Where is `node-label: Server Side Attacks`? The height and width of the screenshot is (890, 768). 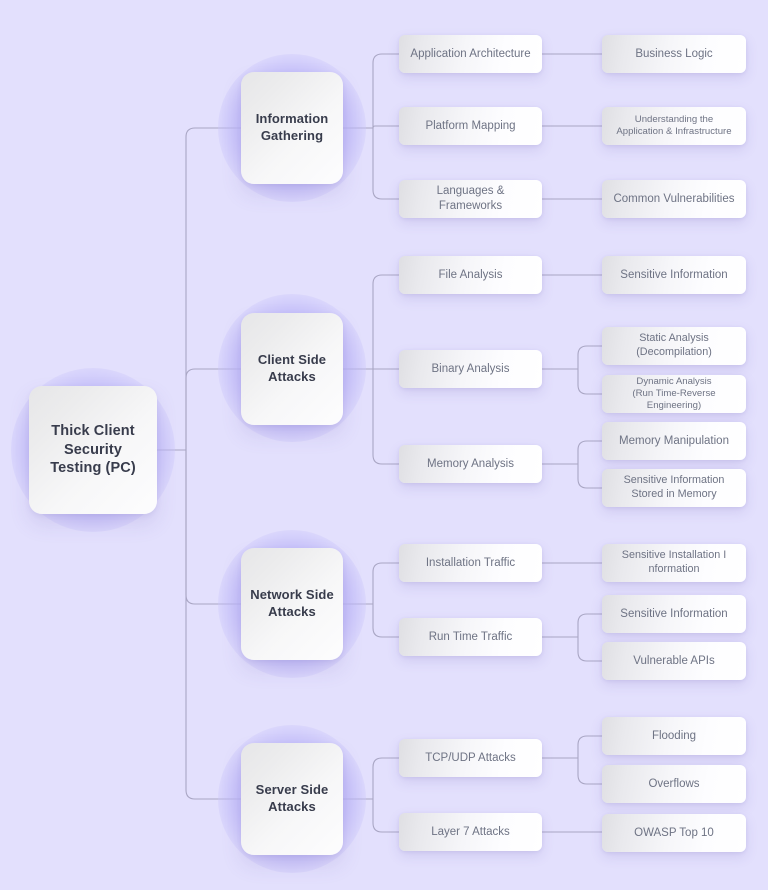
node-label: Server Side Attacks is located at coordinates (292, 798).